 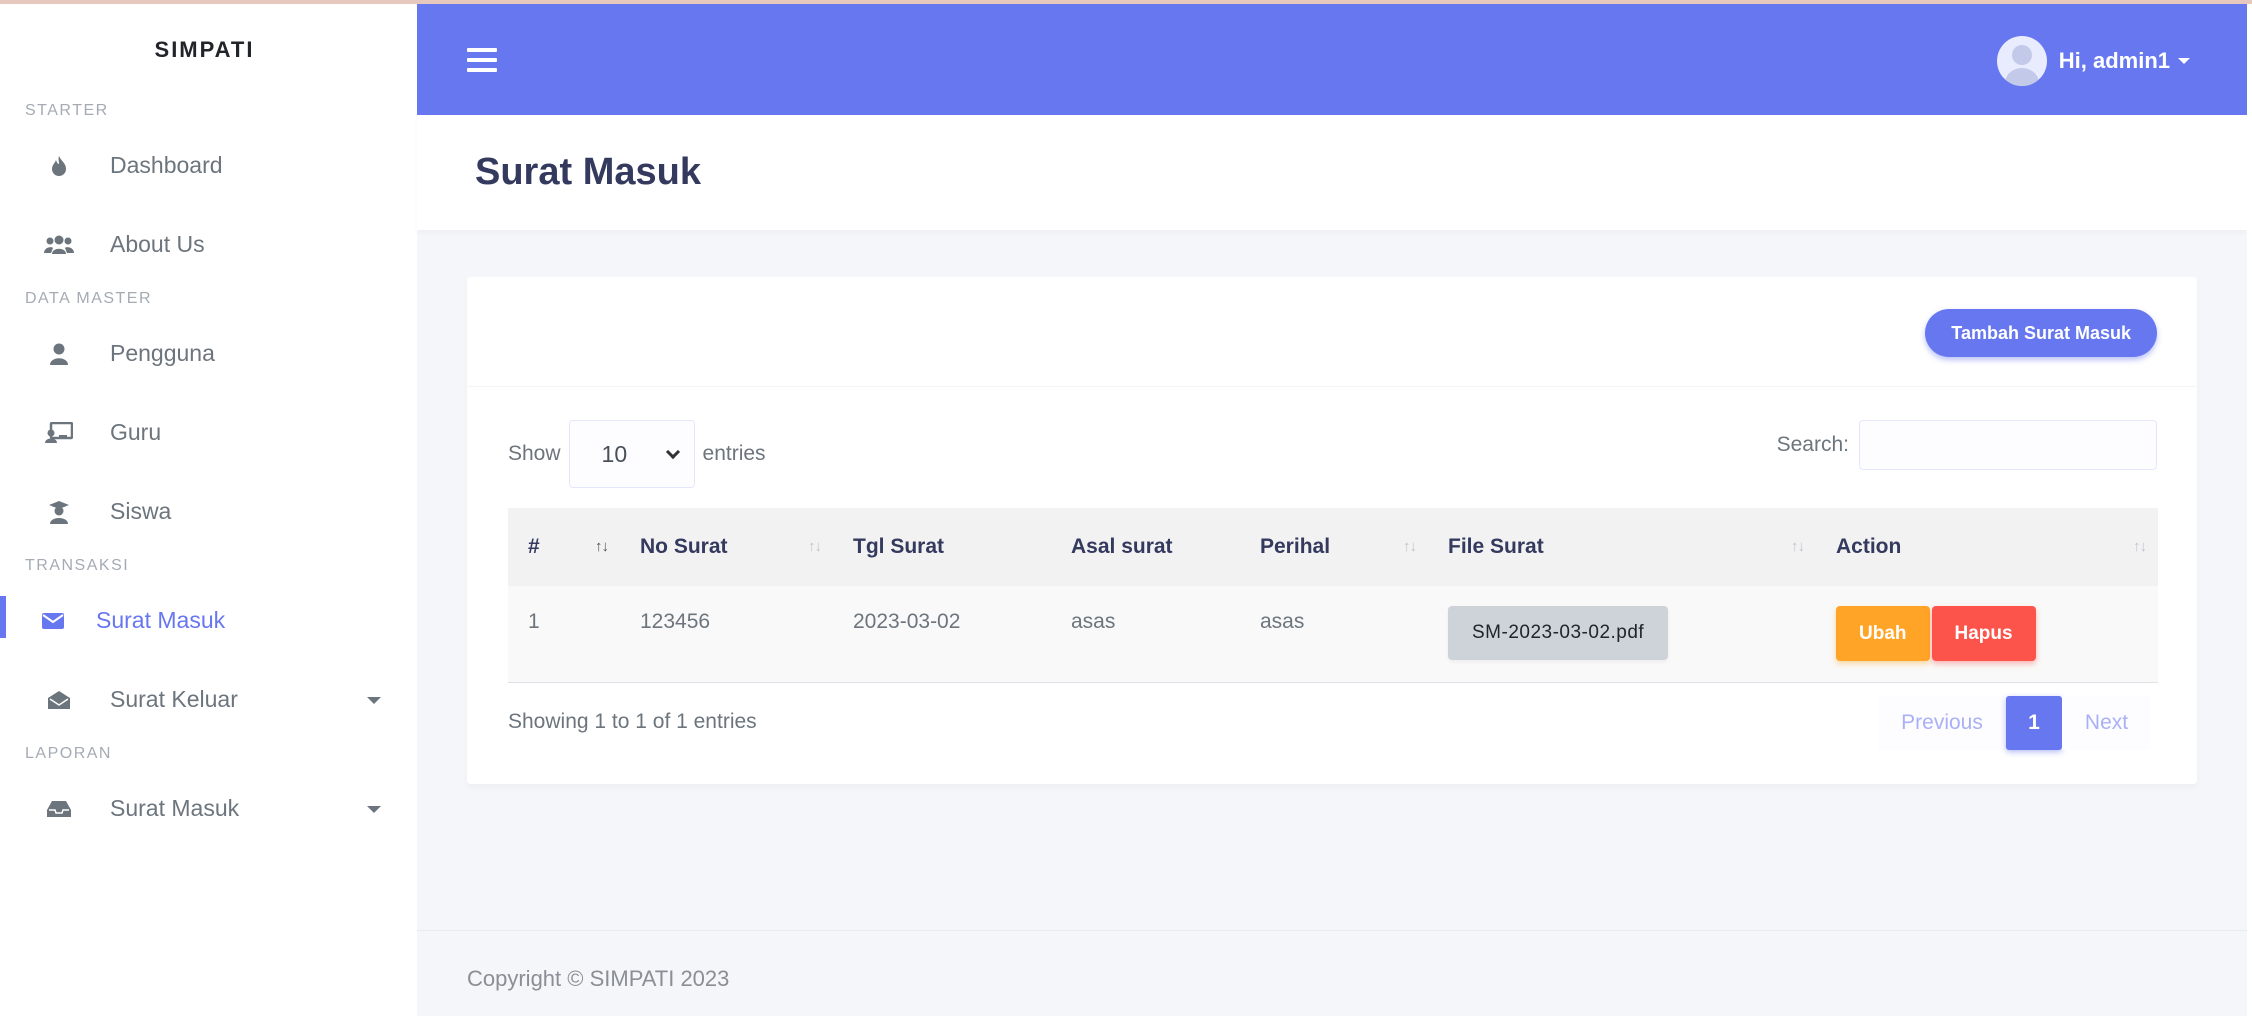 What do you see at coordinates (1942, 723) in the screenshot?
I see `previous-page-button: Previous` at bounding box center [1942, 723].